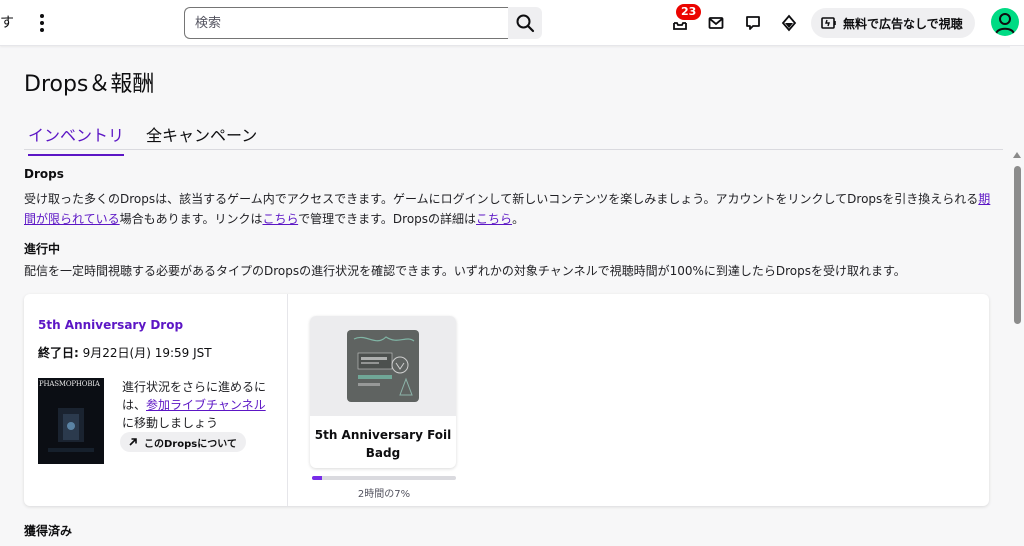 The width and height of the screenshot is (1024, 546). I want to click on reward-item: 5th Anniversary Foil Badg, so click(383, 392).